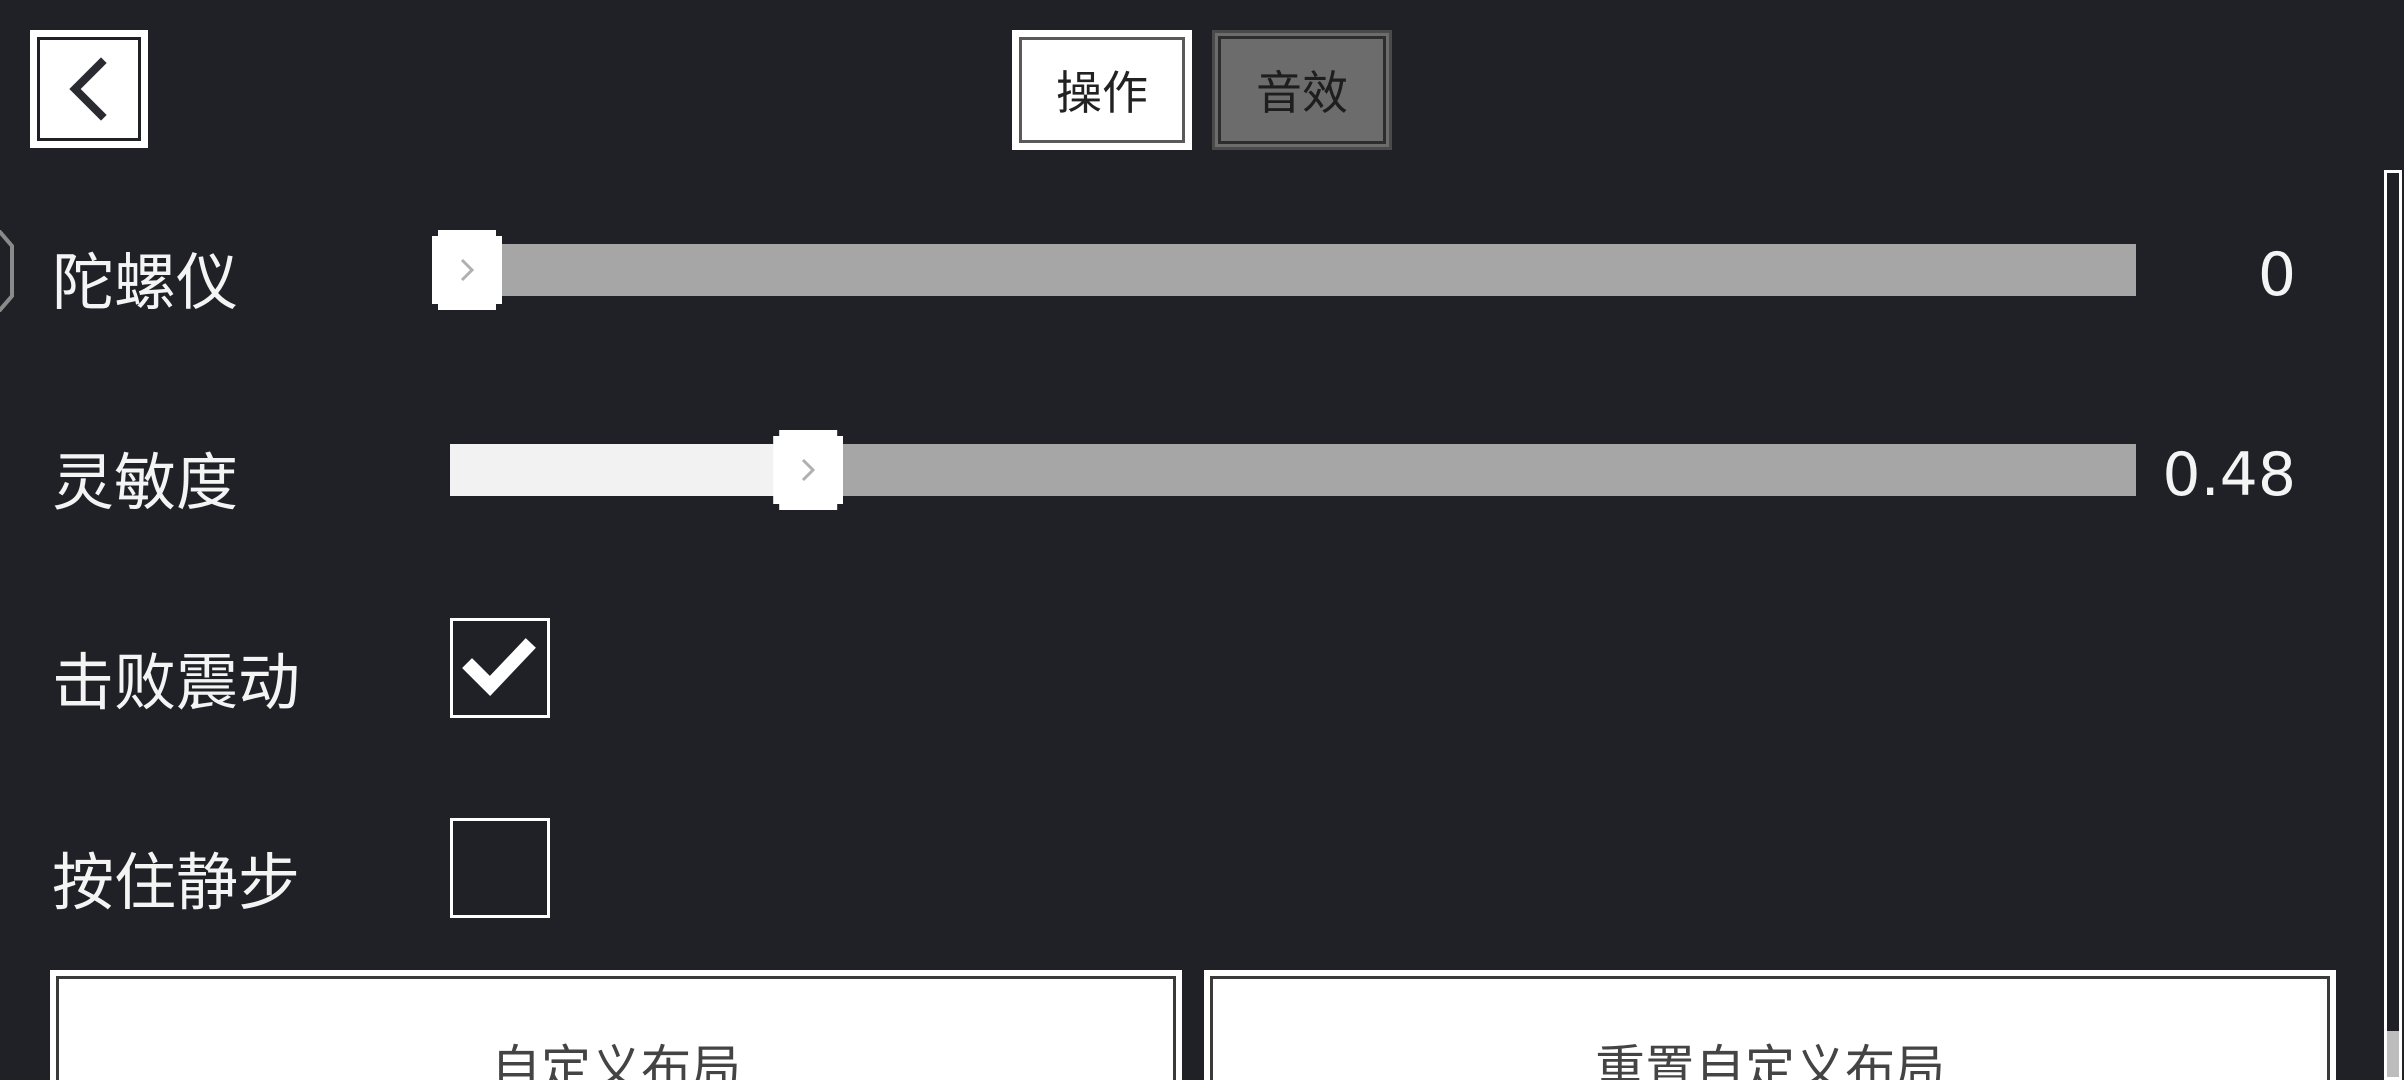  Describe the element at coordinates (616, 1060) in the screenshot. I see `custom-layout-label: 自定义布局` at that location.